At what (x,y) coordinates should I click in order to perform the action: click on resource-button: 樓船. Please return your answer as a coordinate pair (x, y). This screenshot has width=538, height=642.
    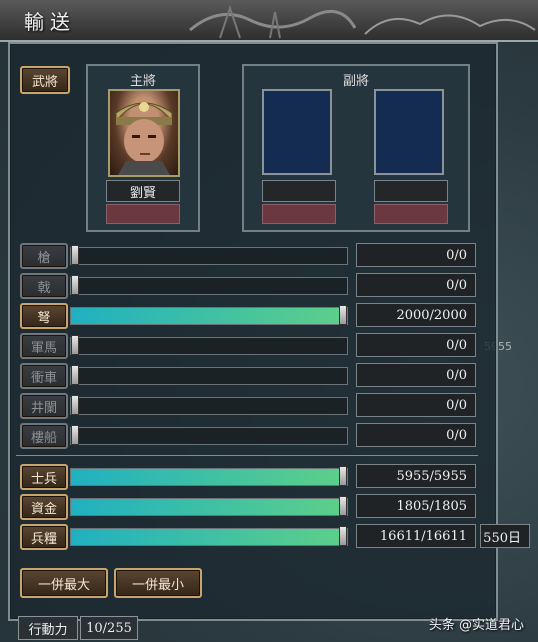
    Looking at the image, I should click on (44, 436).